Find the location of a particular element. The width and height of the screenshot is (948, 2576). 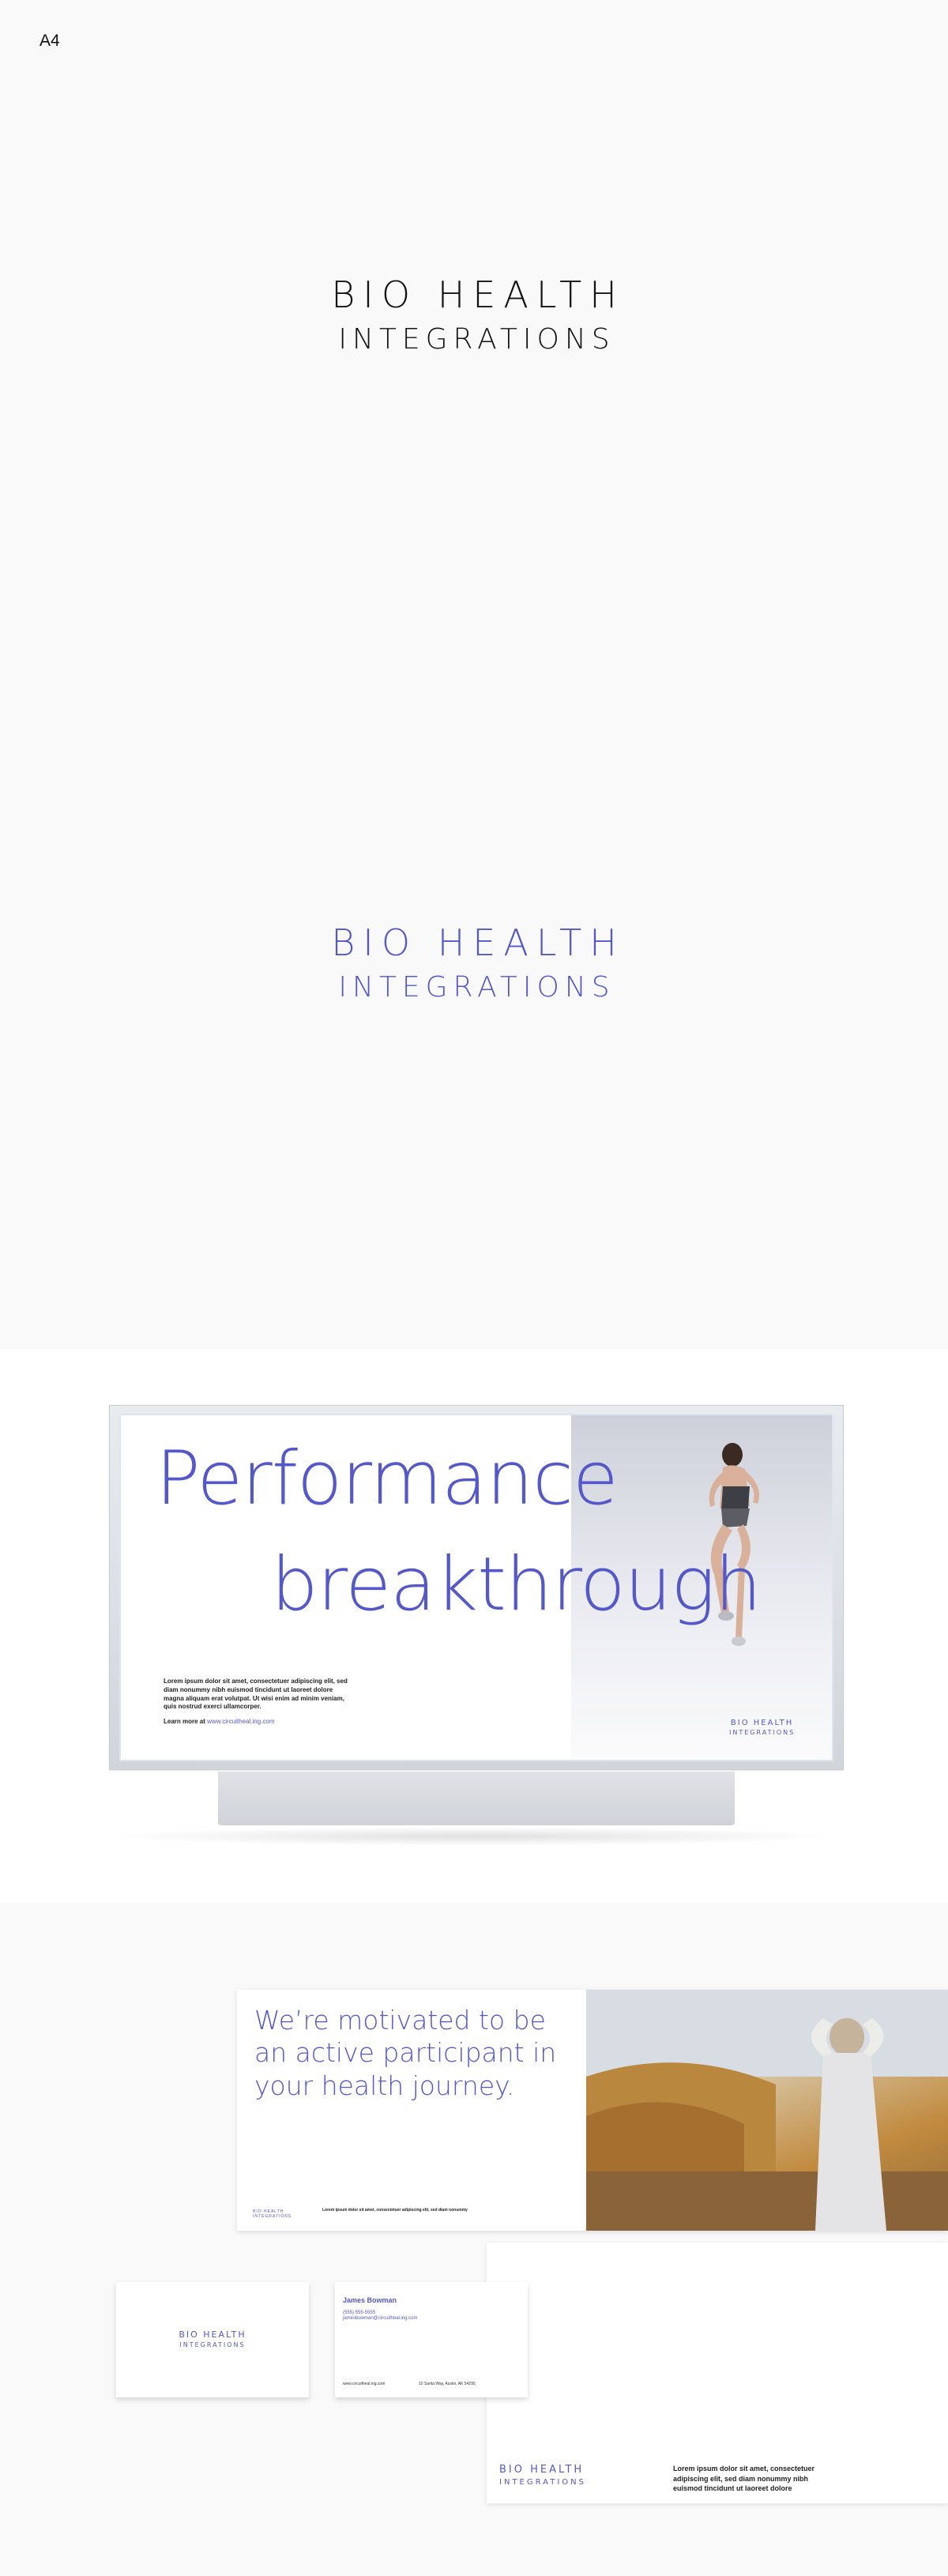

billboard-logo-line-1: BIO HEALTH is located at coordinates (762, 1723).